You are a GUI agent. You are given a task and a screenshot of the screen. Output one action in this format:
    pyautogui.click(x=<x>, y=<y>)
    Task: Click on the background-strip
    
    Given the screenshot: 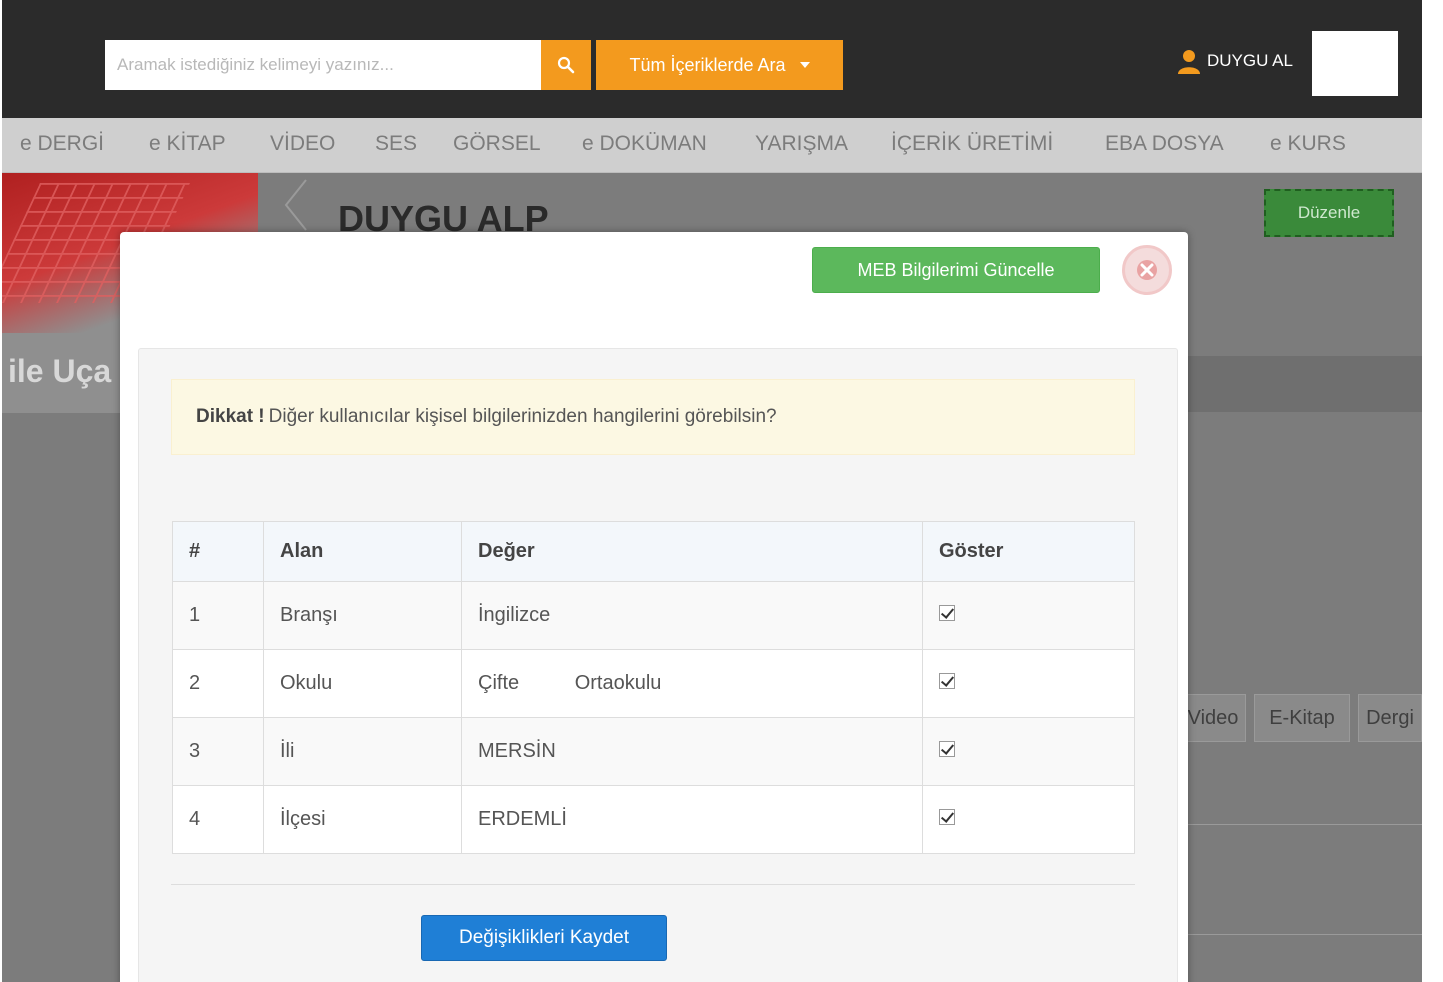 What is the action you would take?
    pyautogui.click(x=1305, y=384)
    